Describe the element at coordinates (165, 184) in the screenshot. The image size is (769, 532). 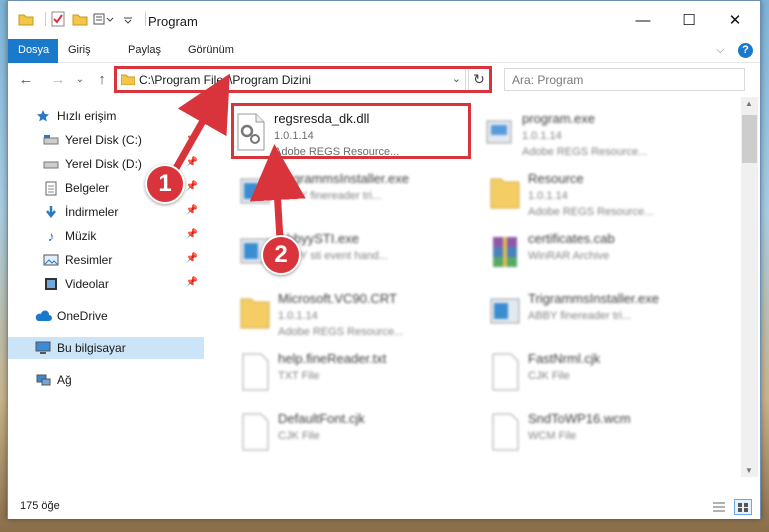
I see `callout-1: 1` at that location.